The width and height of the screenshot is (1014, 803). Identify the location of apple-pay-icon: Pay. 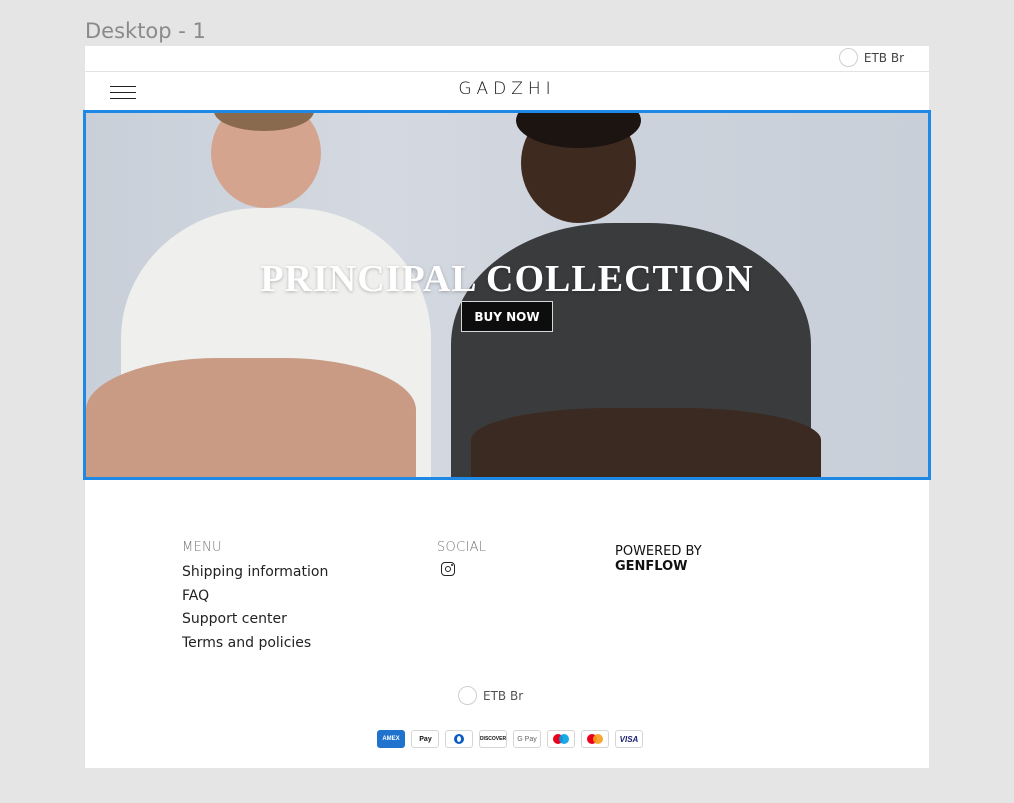
(425, 739).